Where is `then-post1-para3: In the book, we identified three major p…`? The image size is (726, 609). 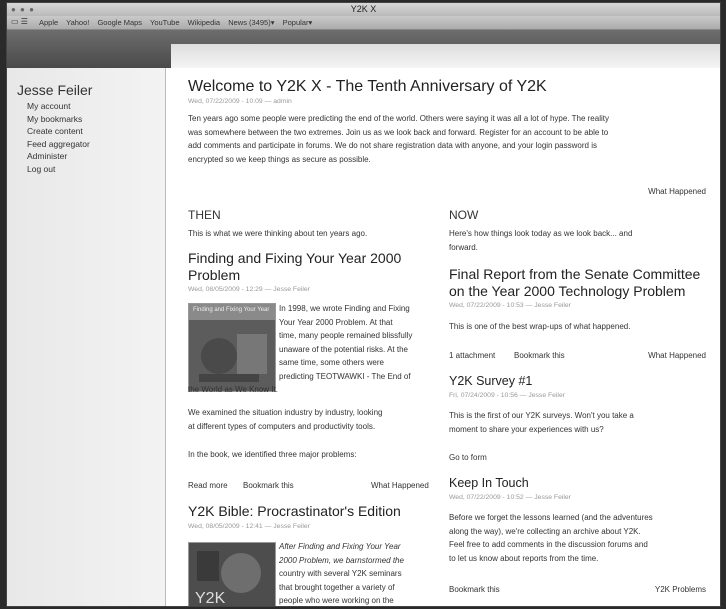 then-post1-para3: In the book, we identified three major p… is located at coordinates (272, 454).